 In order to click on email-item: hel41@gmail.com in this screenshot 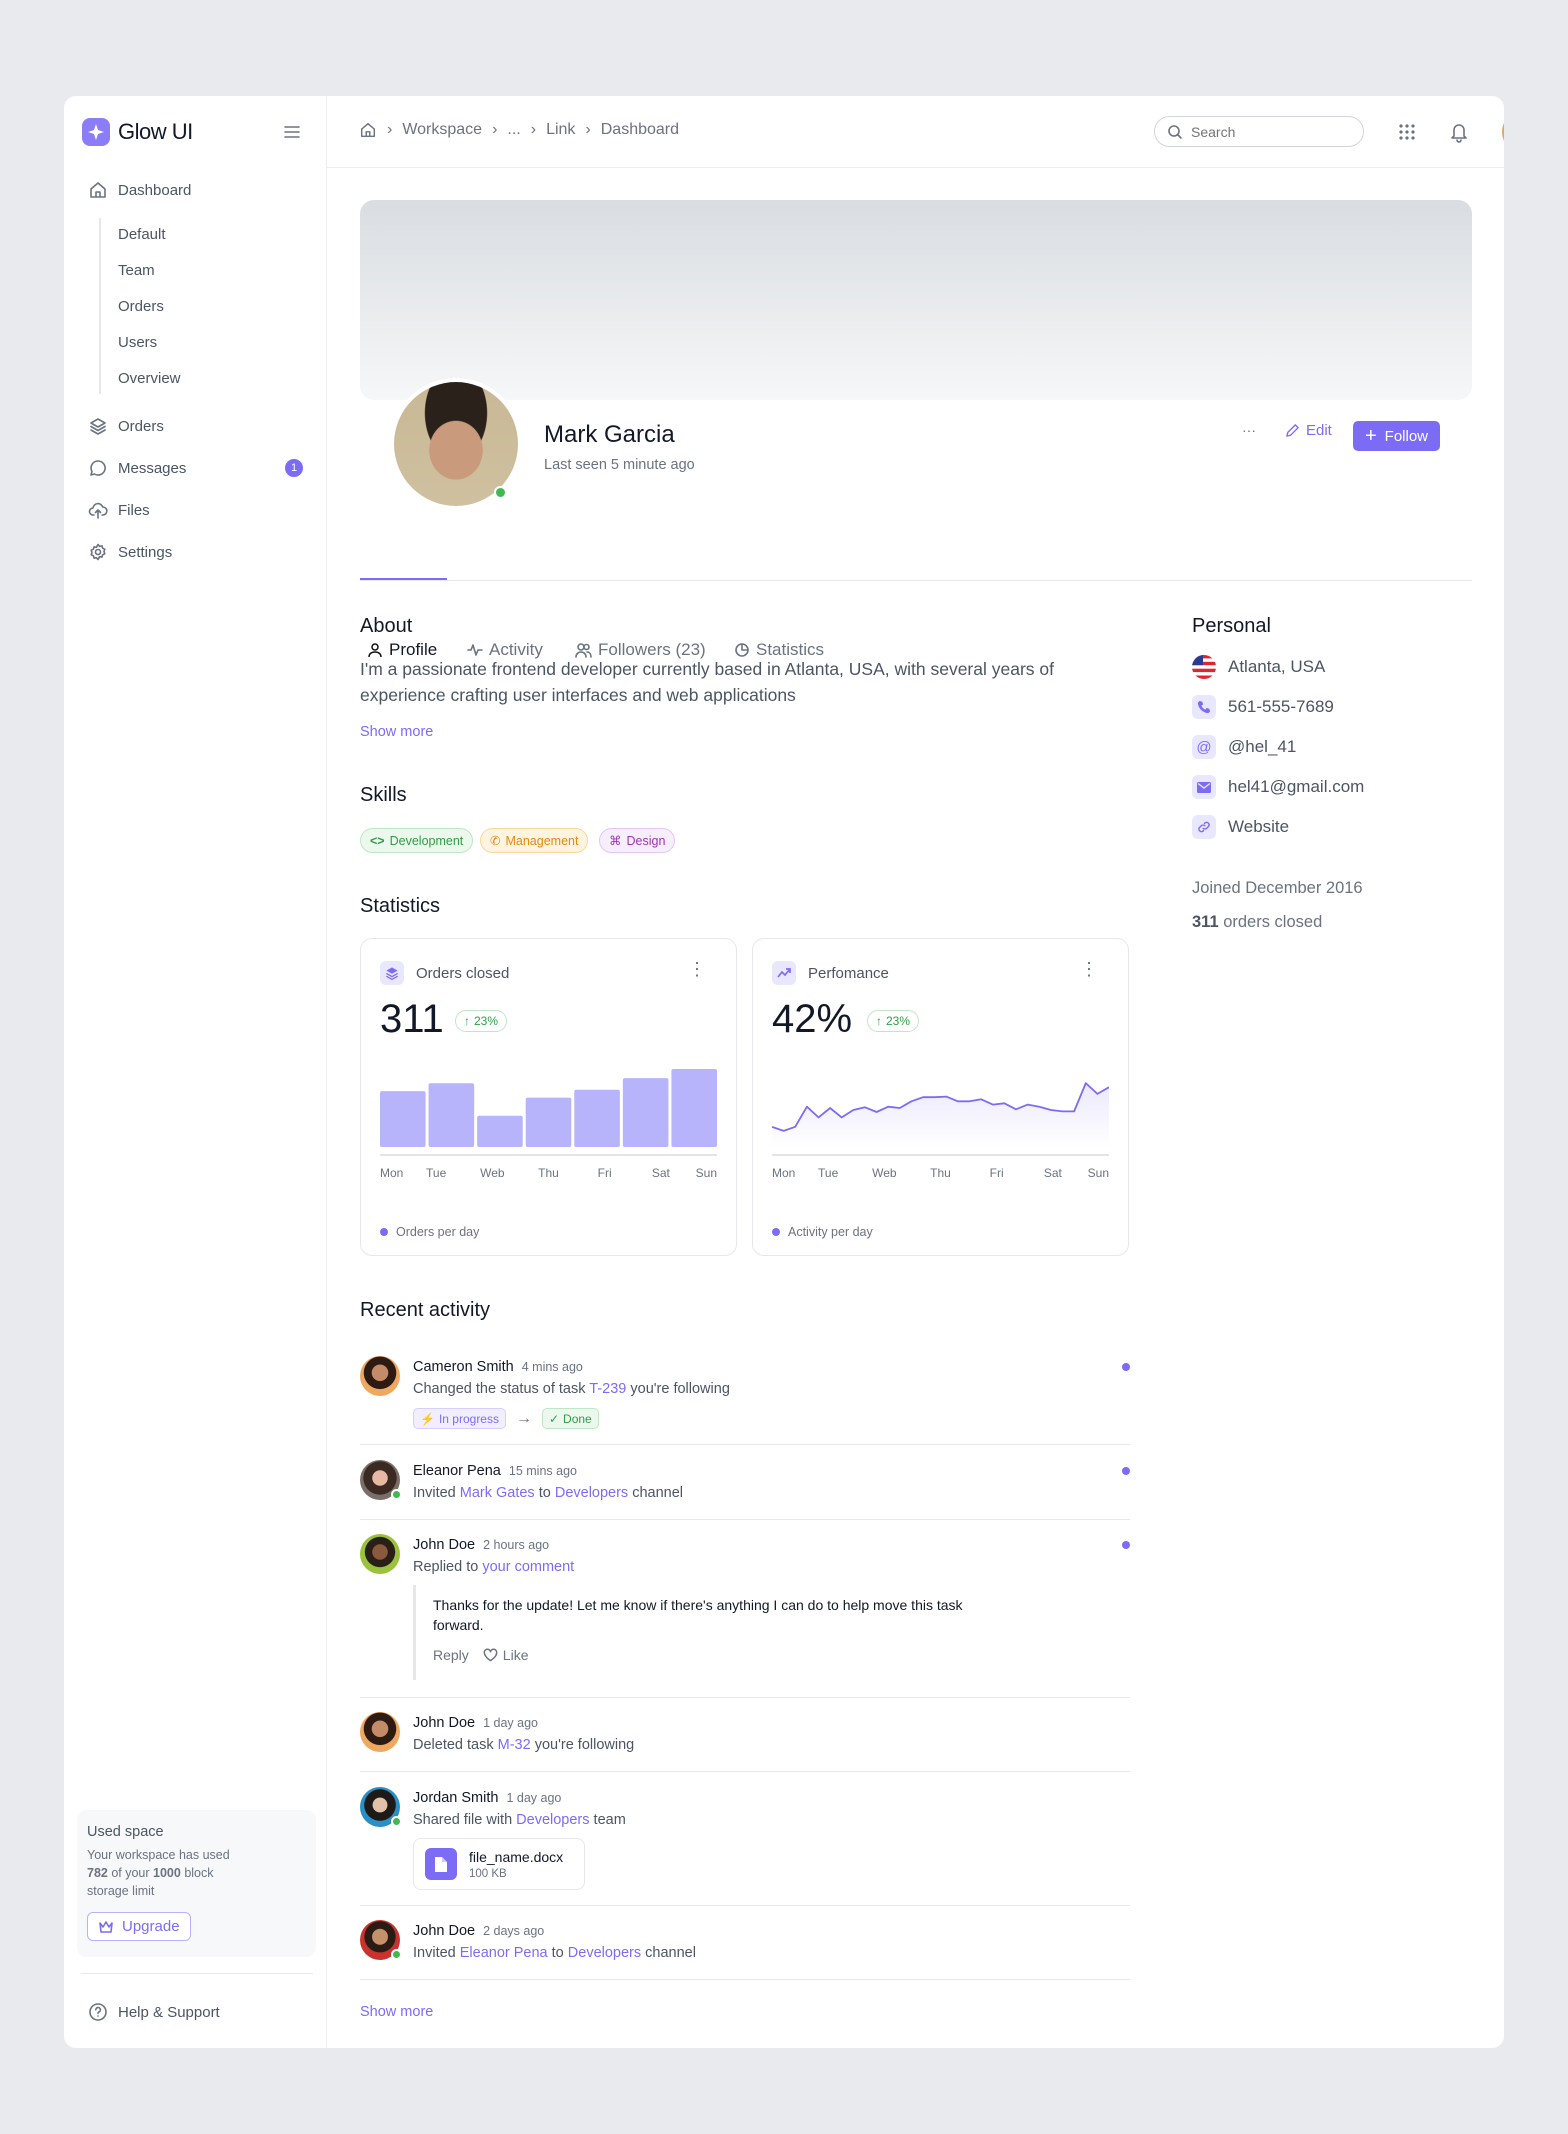, I will do `click(1278, 787)`.